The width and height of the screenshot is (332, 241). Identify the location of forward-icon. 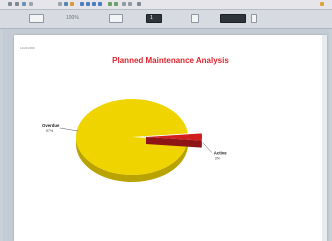
(17, 4).